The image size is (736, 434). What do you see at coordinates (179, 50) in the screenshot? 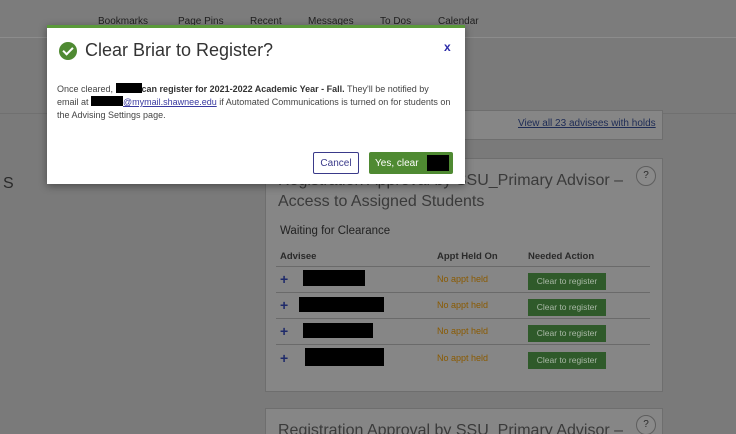
I see `dialog-title-text: Clear Briar to Register?` at bounding box center [179, 50].